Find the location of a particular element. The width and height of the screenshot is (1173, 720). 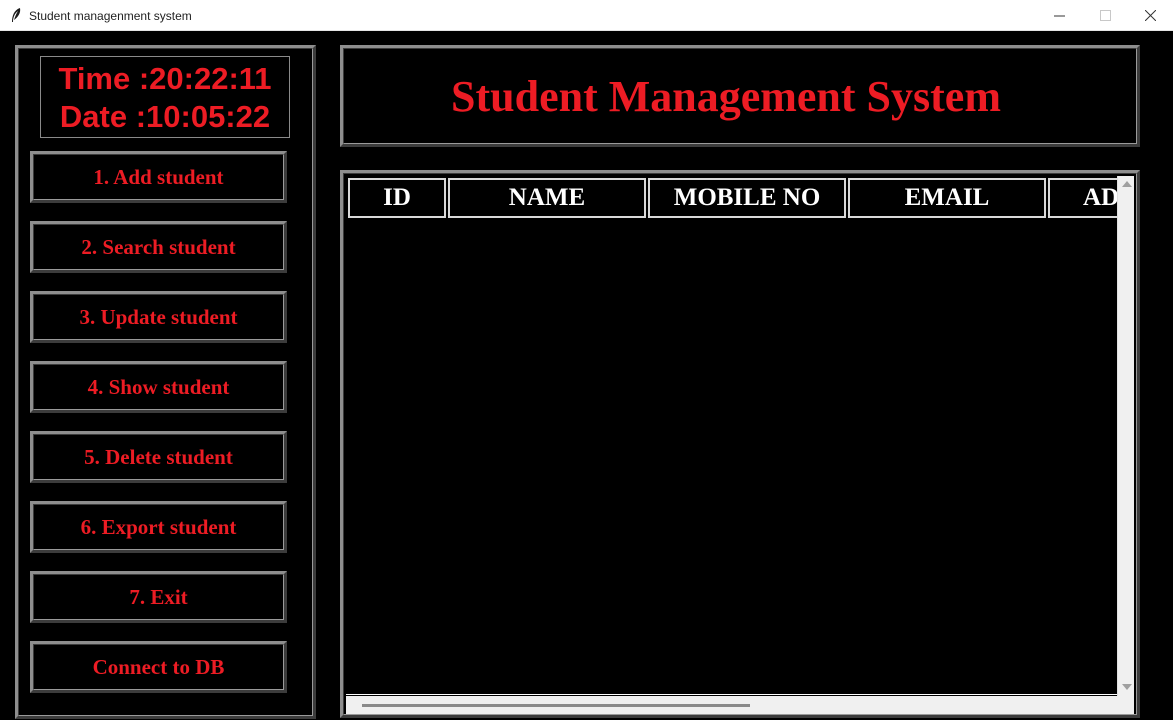

update-student-button: 3. Update student is located at coordinates (158, 317).